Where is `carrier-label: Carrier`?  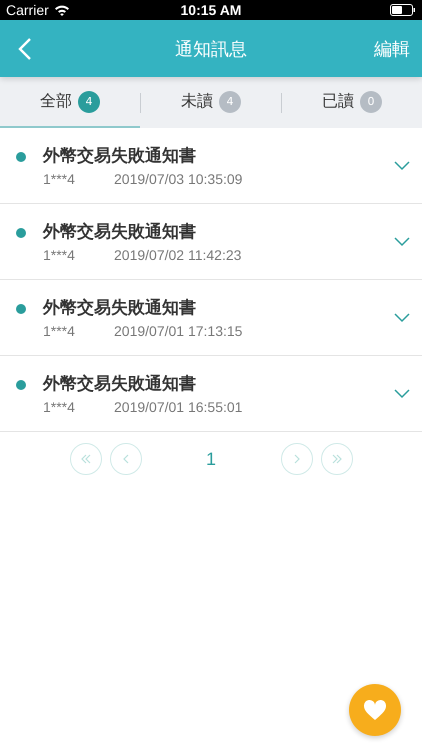 carrier-label: Carrier is located at coordinates (27, 10).